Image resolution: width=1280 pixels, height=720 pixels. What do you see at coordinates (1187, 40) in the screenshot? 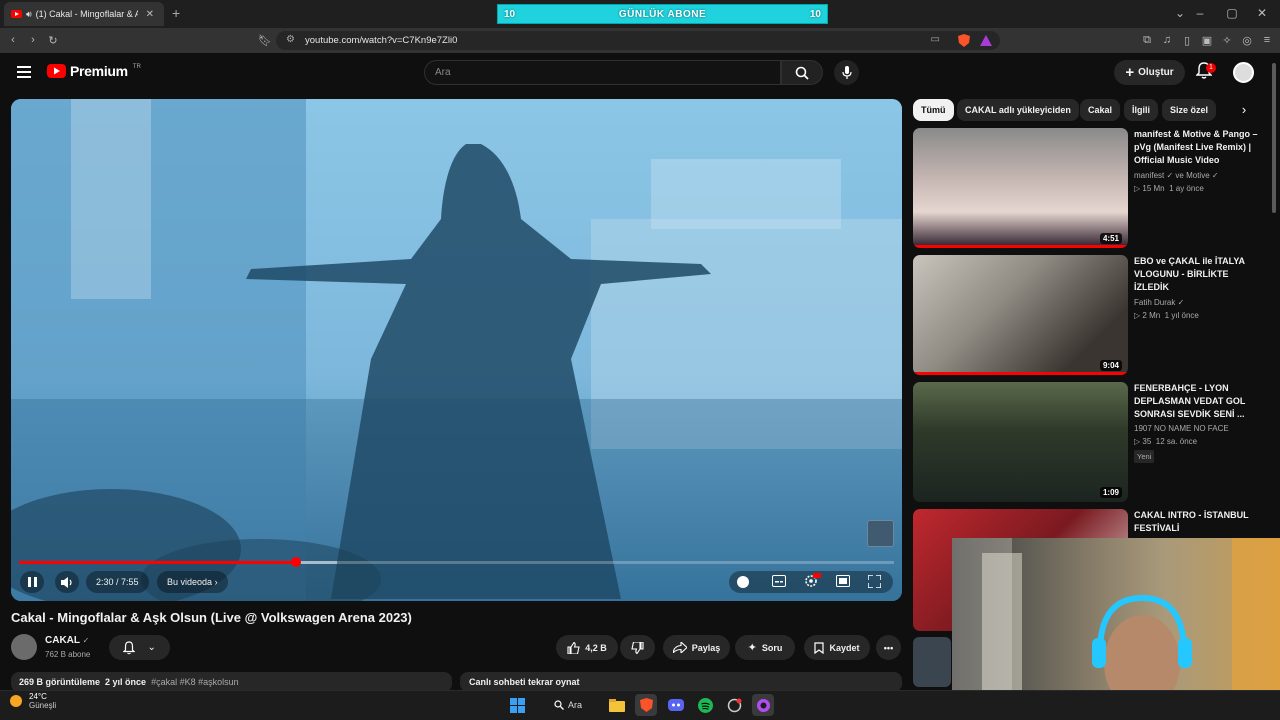
I see `sidebar-icon: ▯` at bounding box center [1187, 40].